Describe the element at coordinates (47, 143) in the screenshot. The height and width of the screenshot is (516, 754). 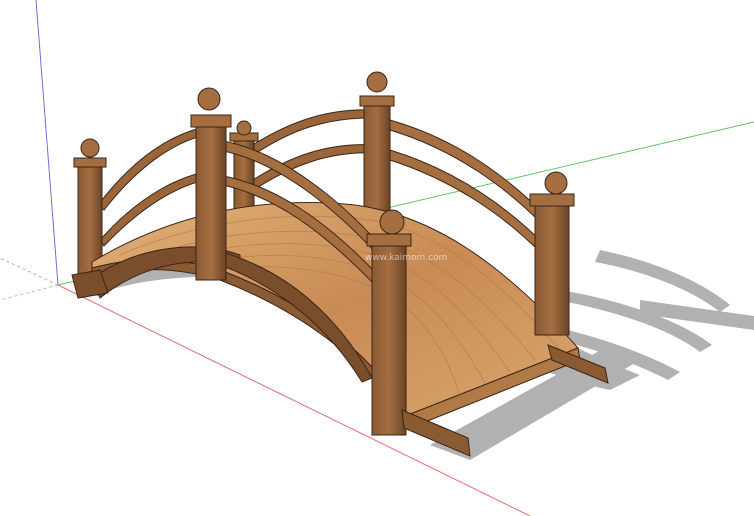
I see `blue-axis` at that location.